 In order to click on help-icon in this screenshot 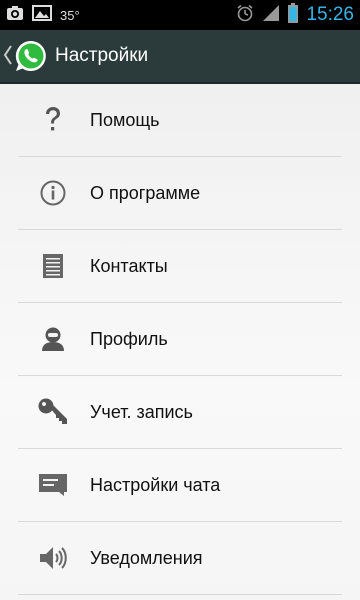, I will do `click(53, 120)`.